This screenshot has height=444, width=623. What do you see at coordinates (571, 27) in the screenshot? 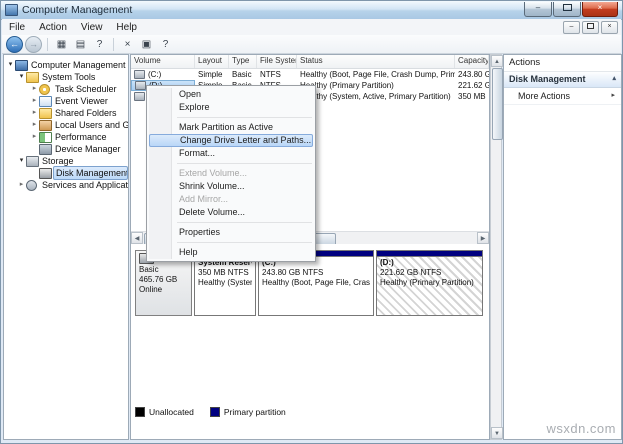
I see `child-minimize-button: –` at bounding box center [571, 27].